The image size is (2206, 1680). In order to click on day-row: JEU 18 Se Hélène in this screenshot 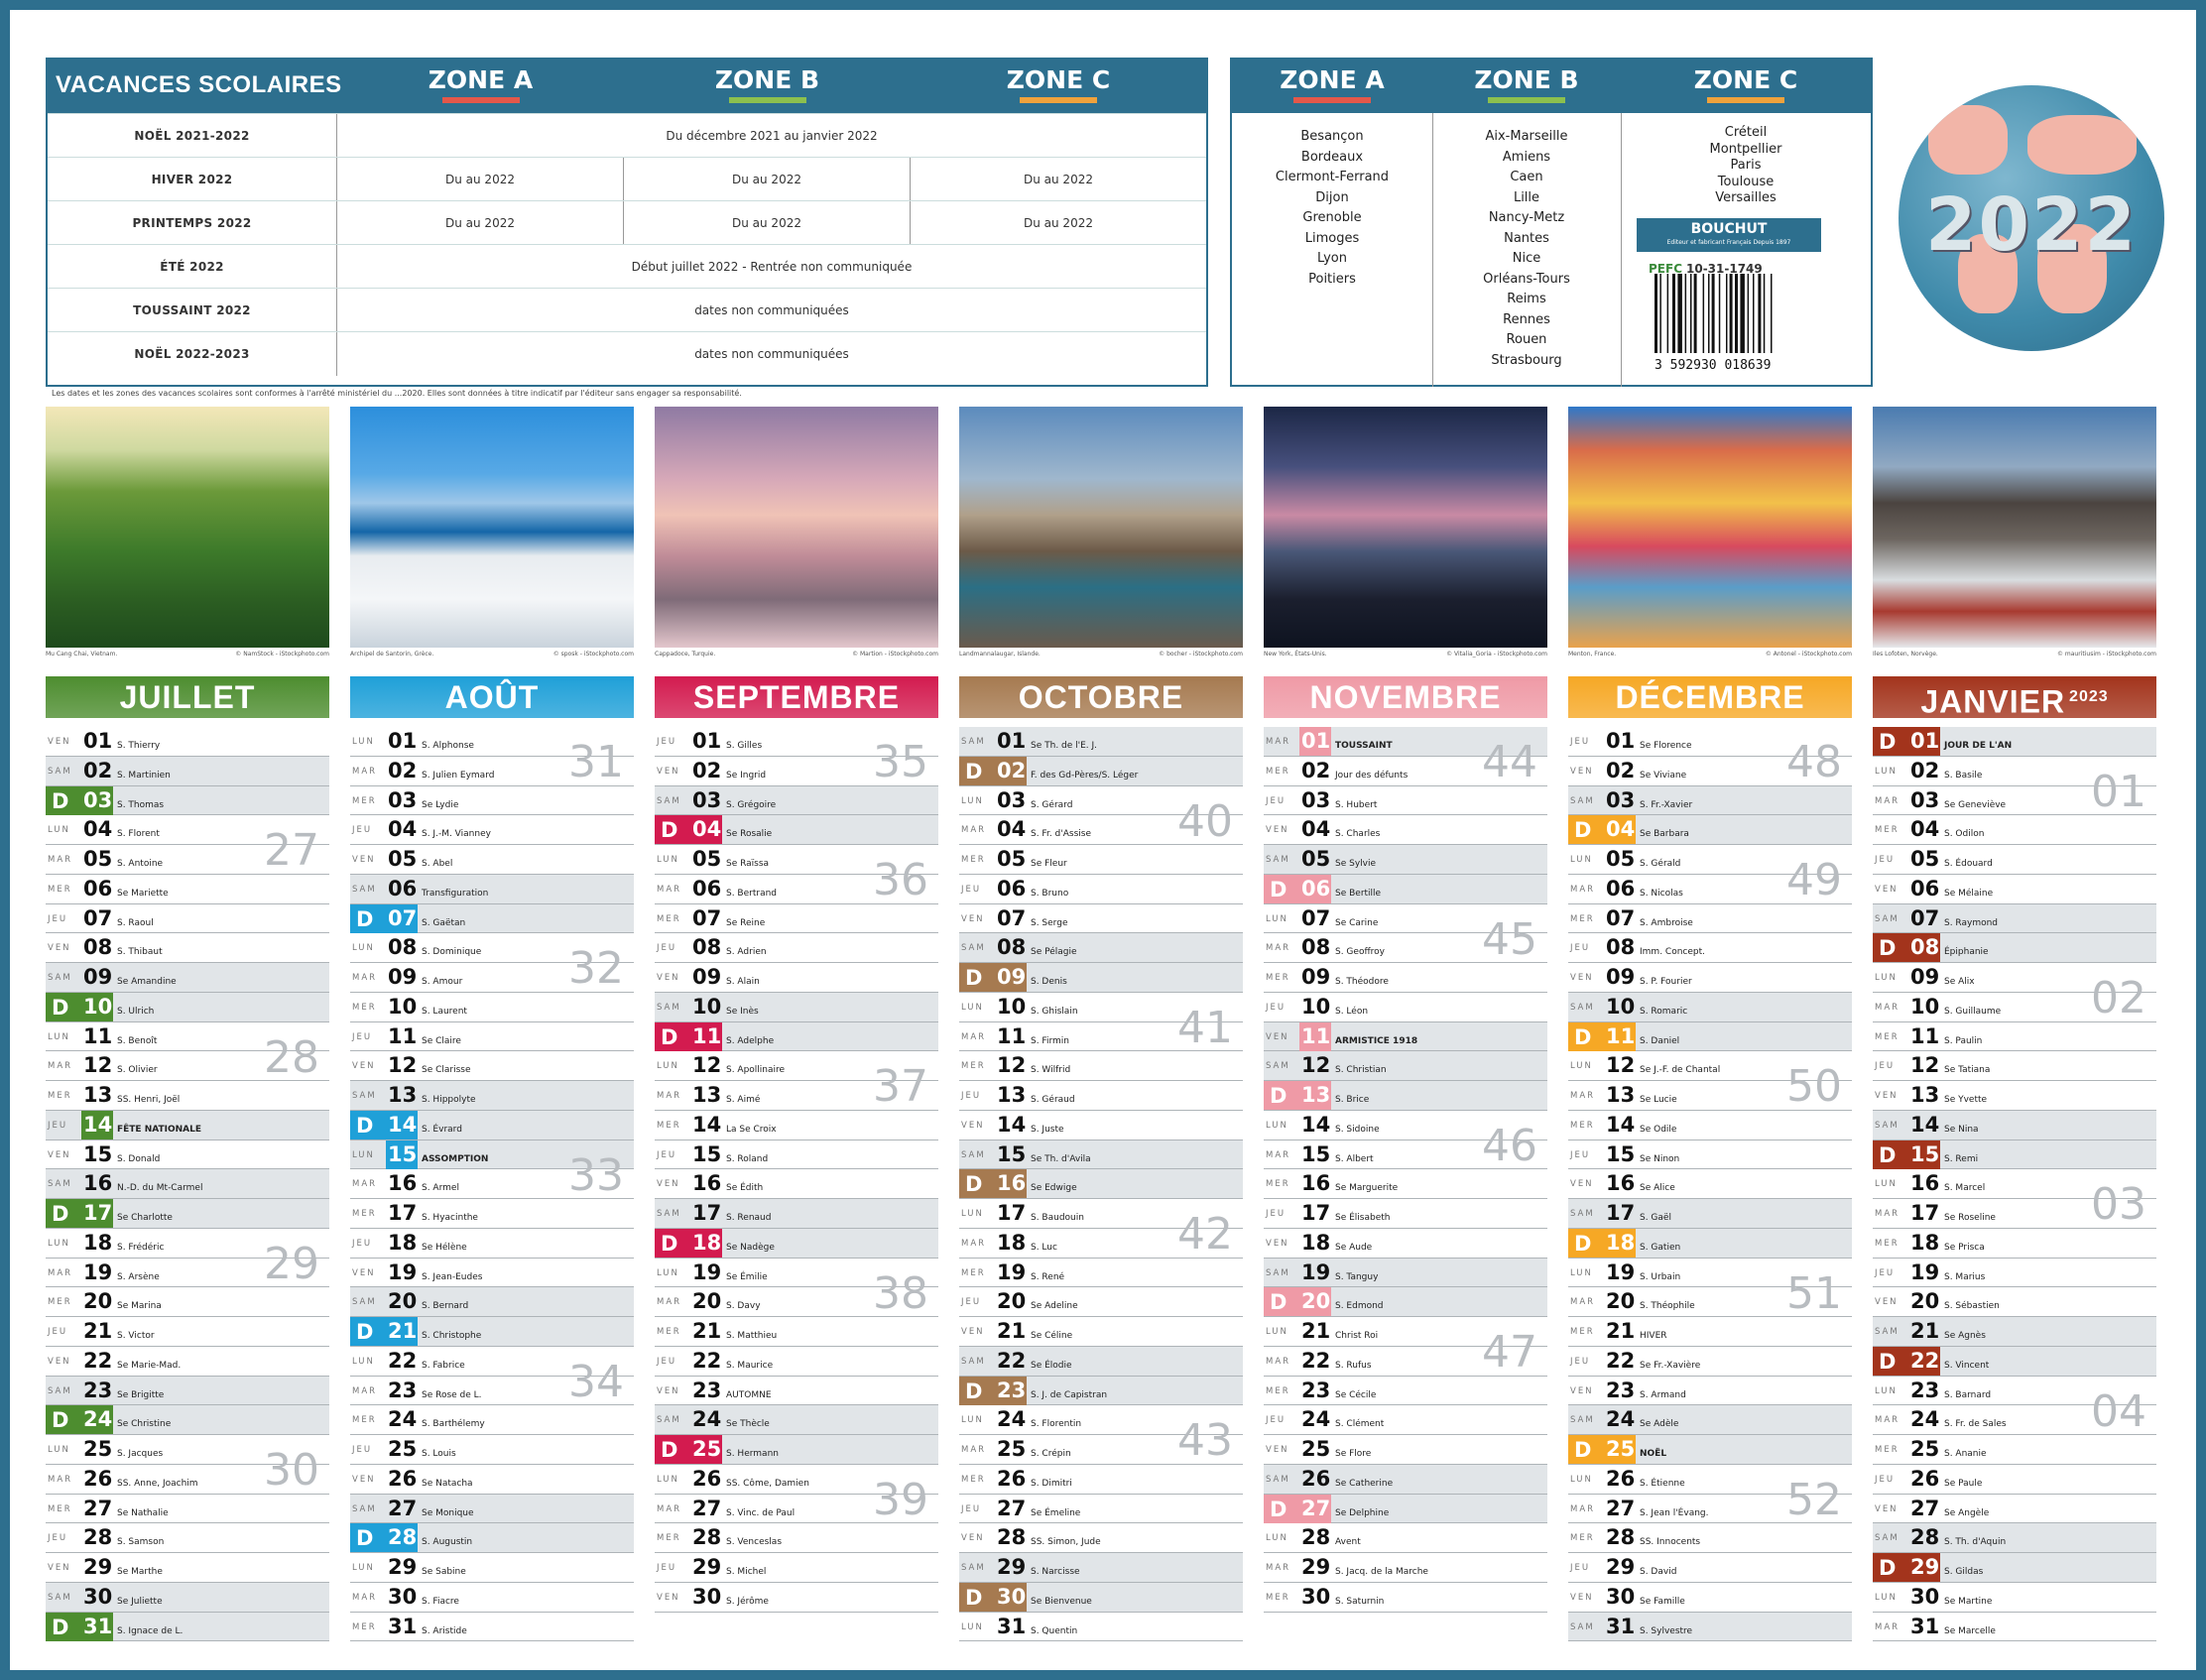, I will do `click(492, 1244)`.